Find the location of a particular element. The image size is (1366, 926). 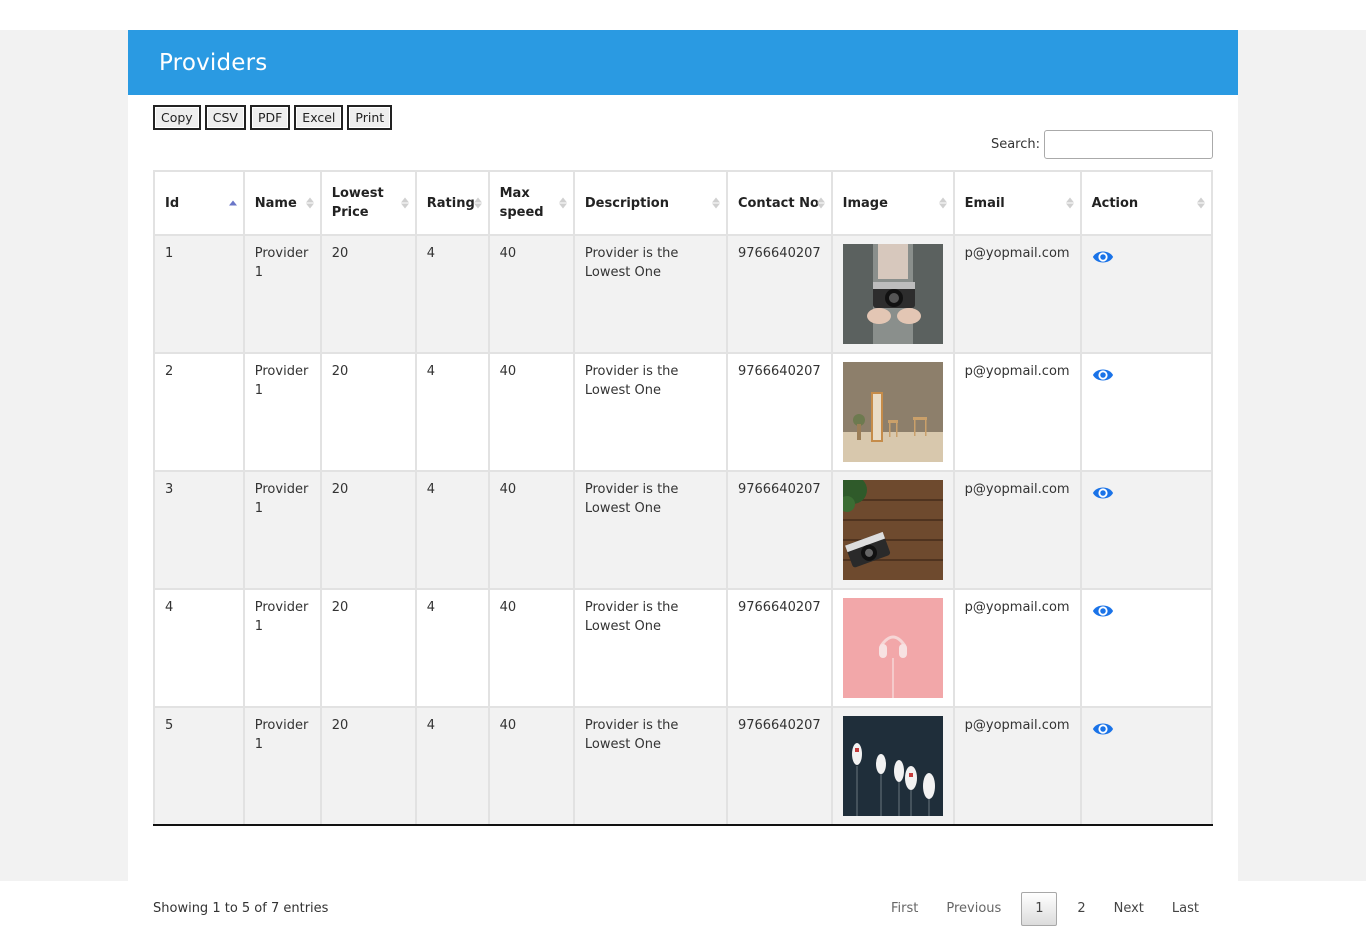

page-last-button: Last is located at coordinates (1185, 909).